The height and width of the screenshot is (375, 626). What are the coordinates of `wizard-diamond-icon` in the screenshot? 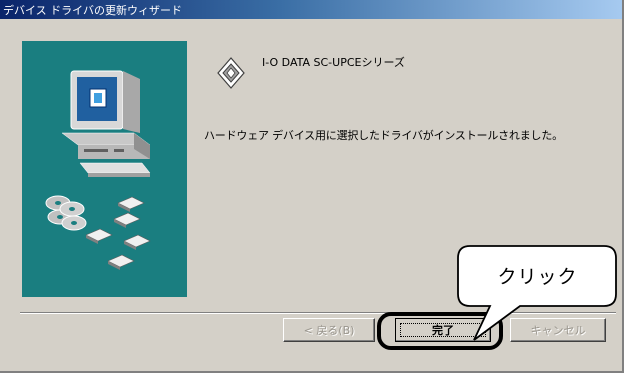 It's located at (231, 73).